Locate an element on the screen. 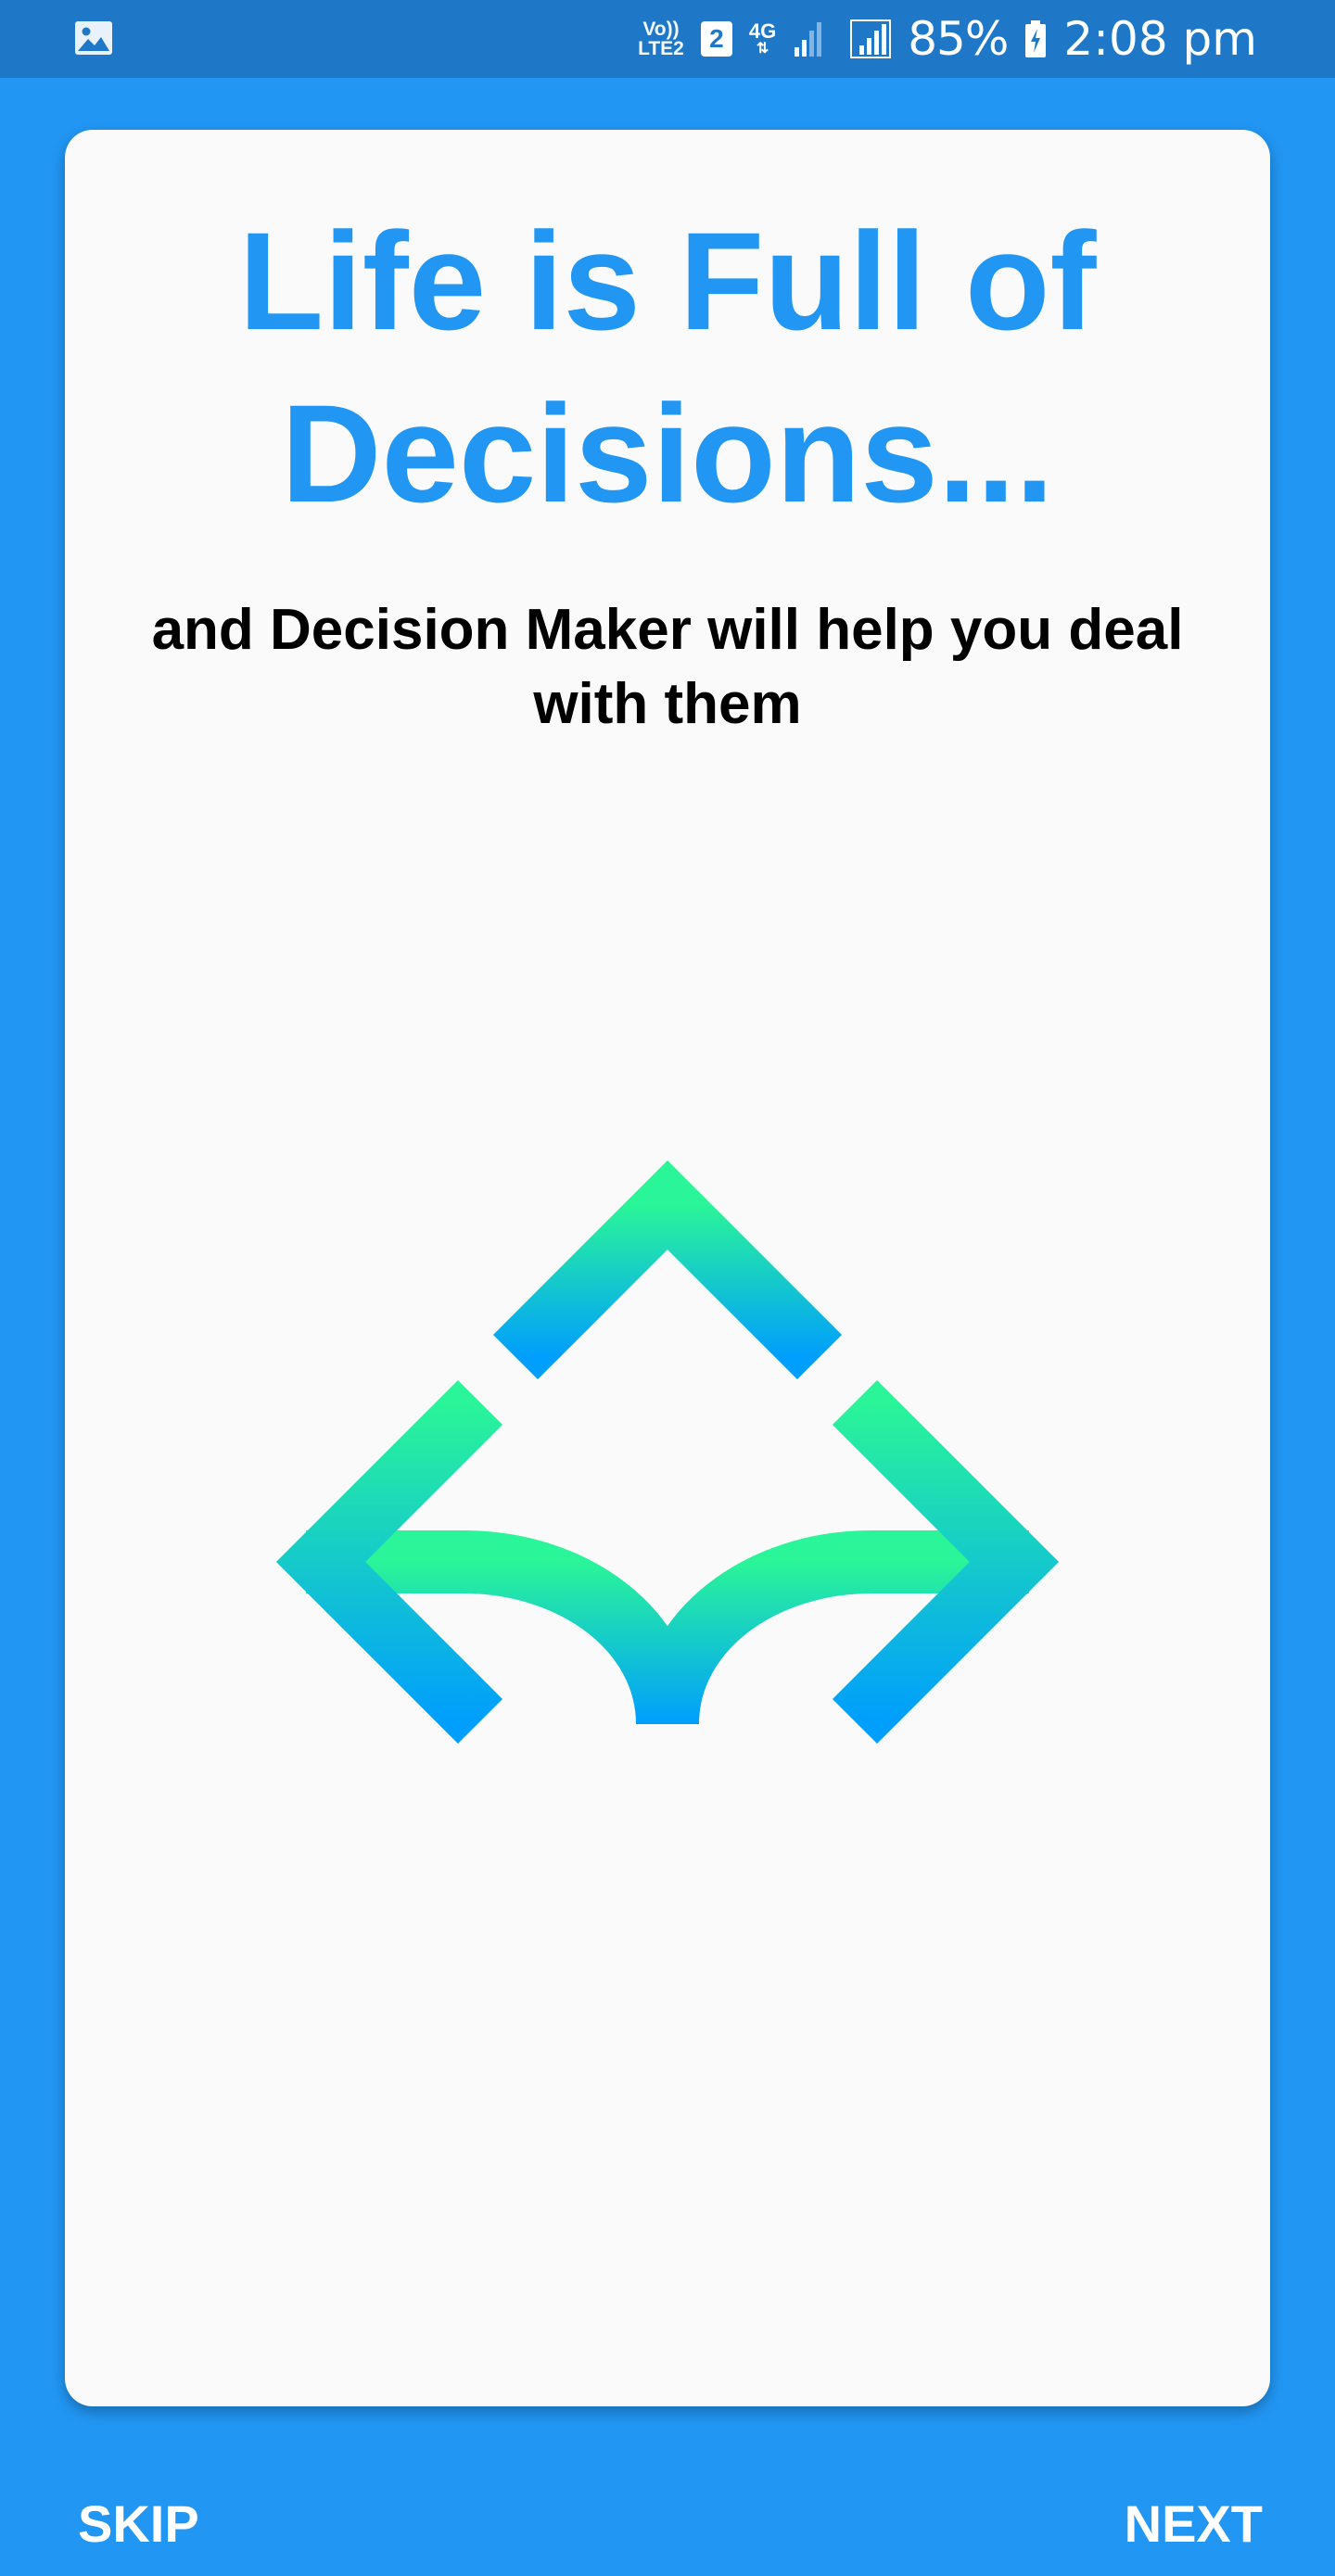  onboarding-navigation: SKIP NEXT is located at coordinates (667, 2521).